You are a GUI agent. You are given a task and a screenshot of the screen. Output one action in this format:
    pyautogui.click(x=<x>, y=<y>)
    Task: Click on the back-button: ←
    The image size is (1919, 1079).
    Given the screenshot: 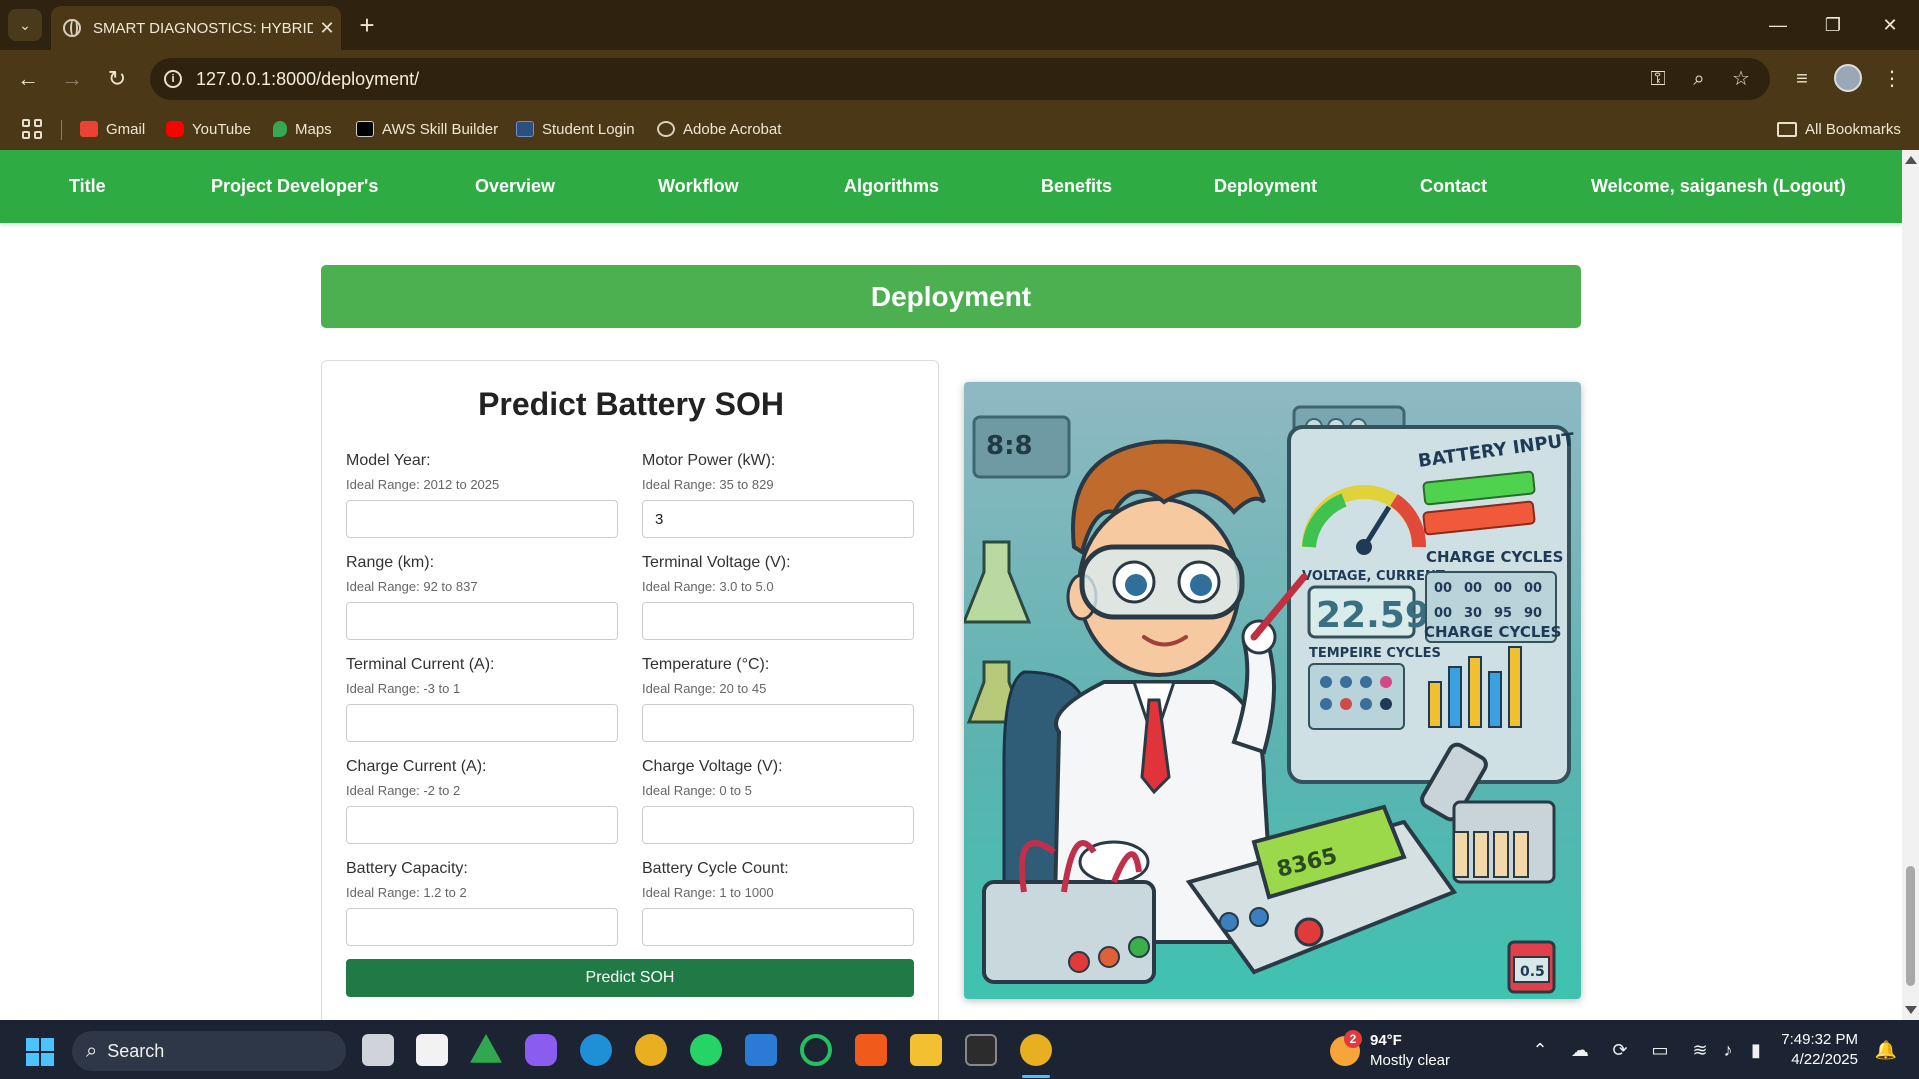 What is the action you would take?
    pyautogui.click(x=28, y=79)
    